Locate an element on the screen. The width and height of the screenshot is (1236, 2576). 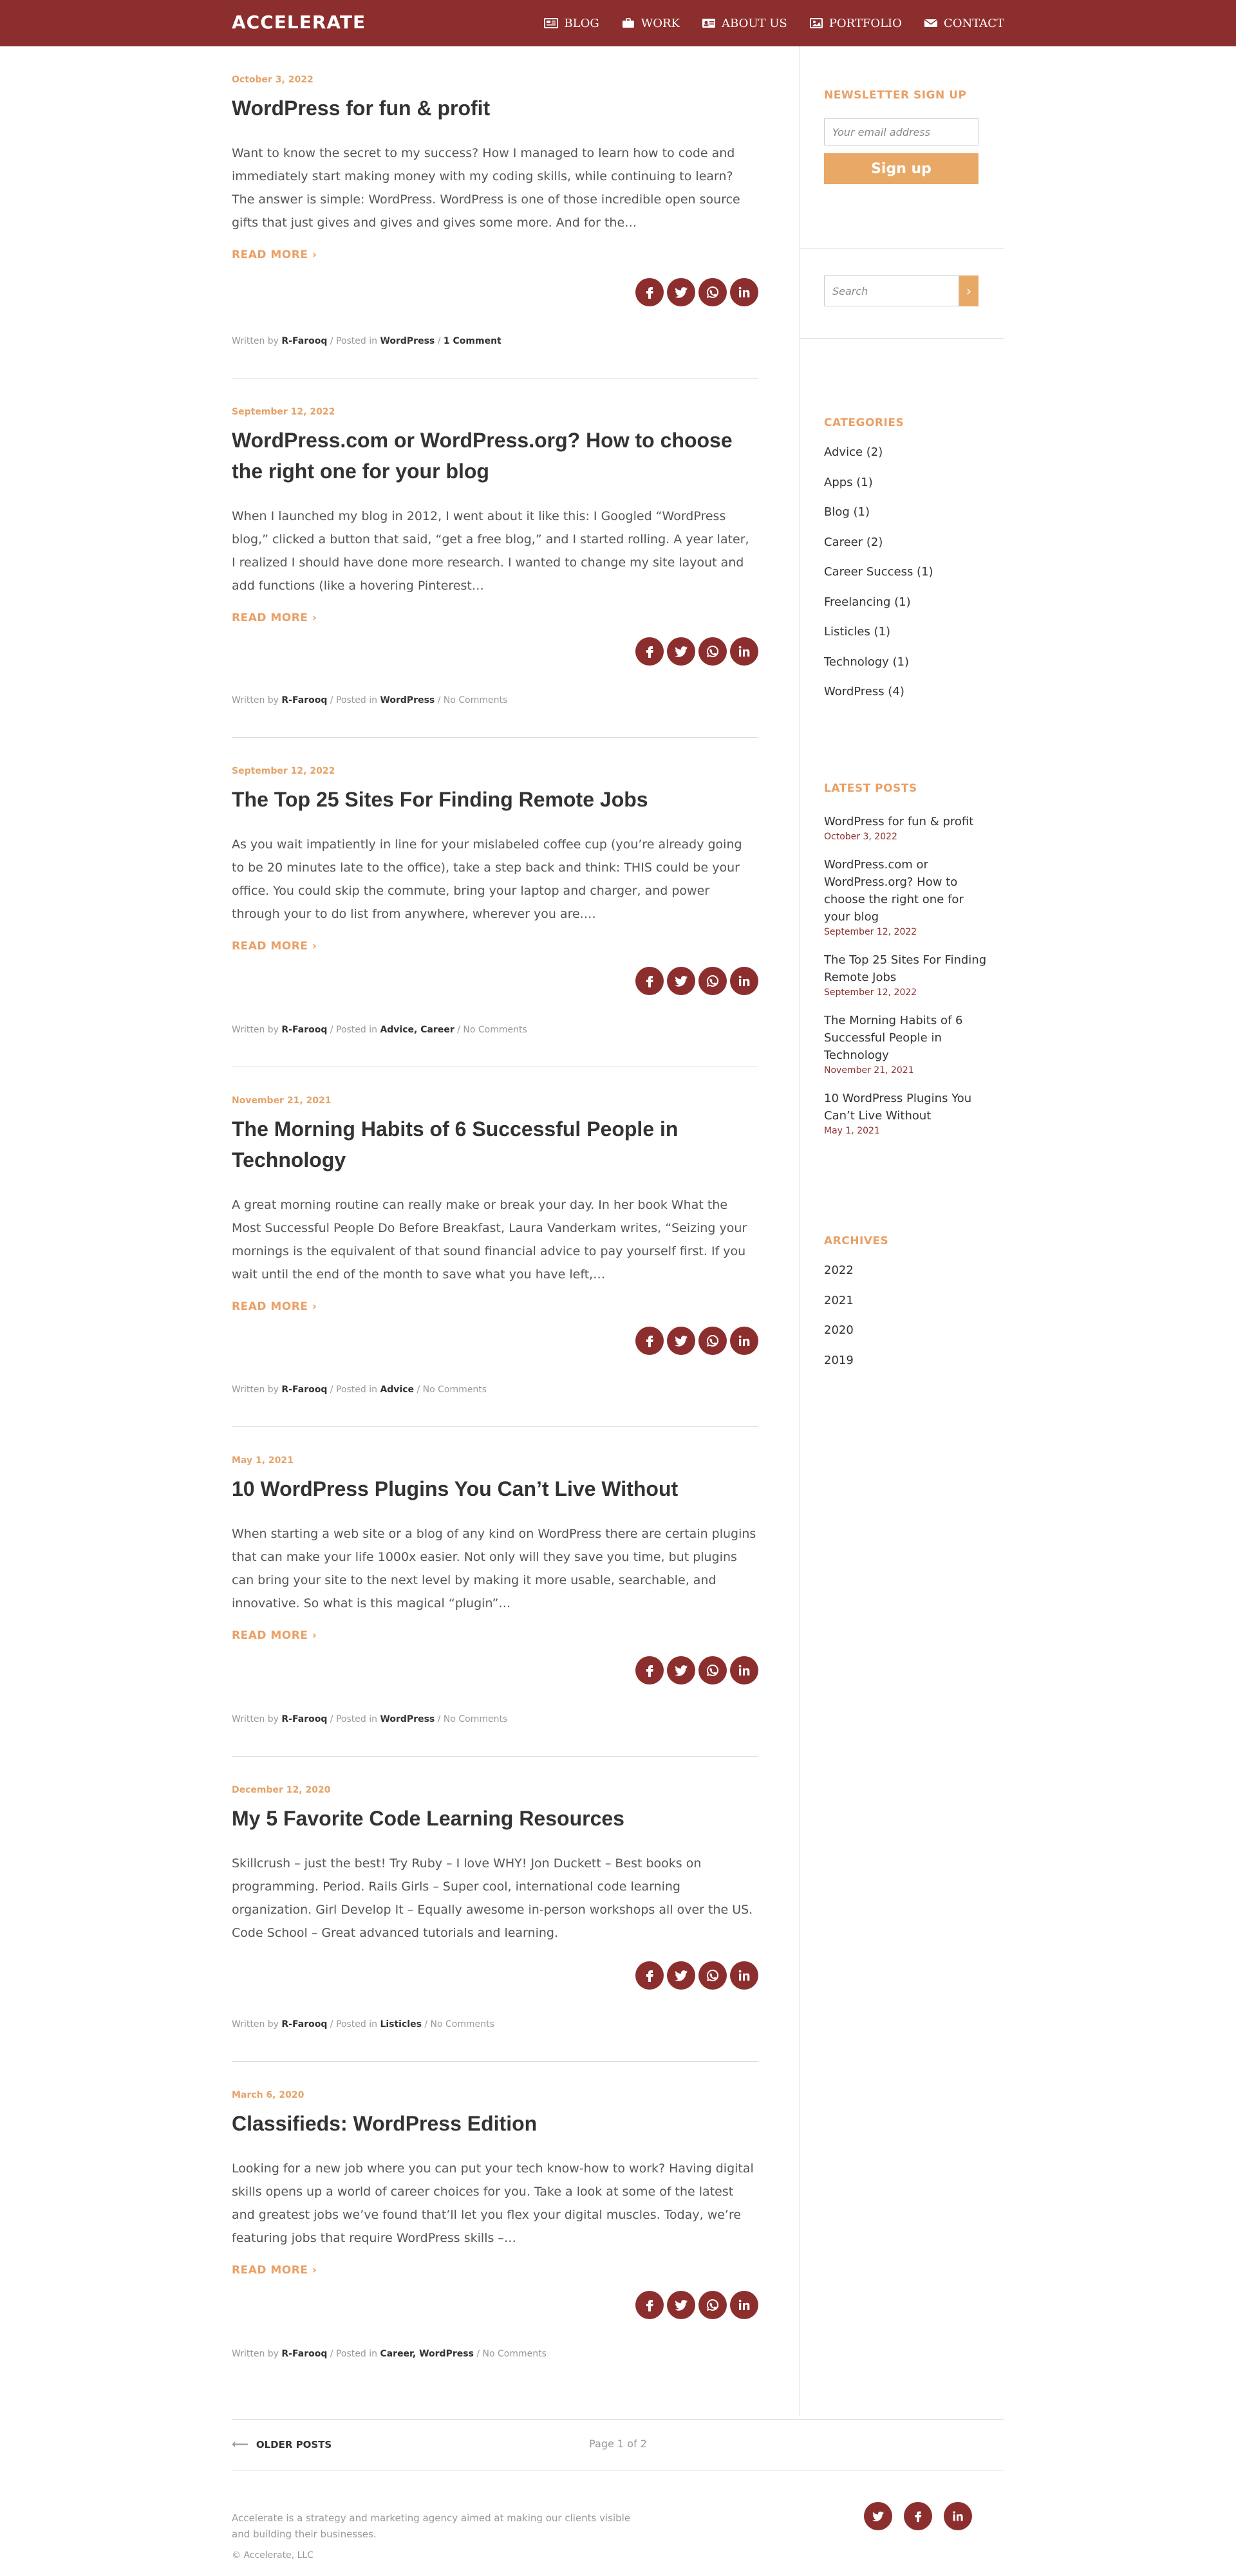
nav-work: WORK is located at coordinates (650, 23).